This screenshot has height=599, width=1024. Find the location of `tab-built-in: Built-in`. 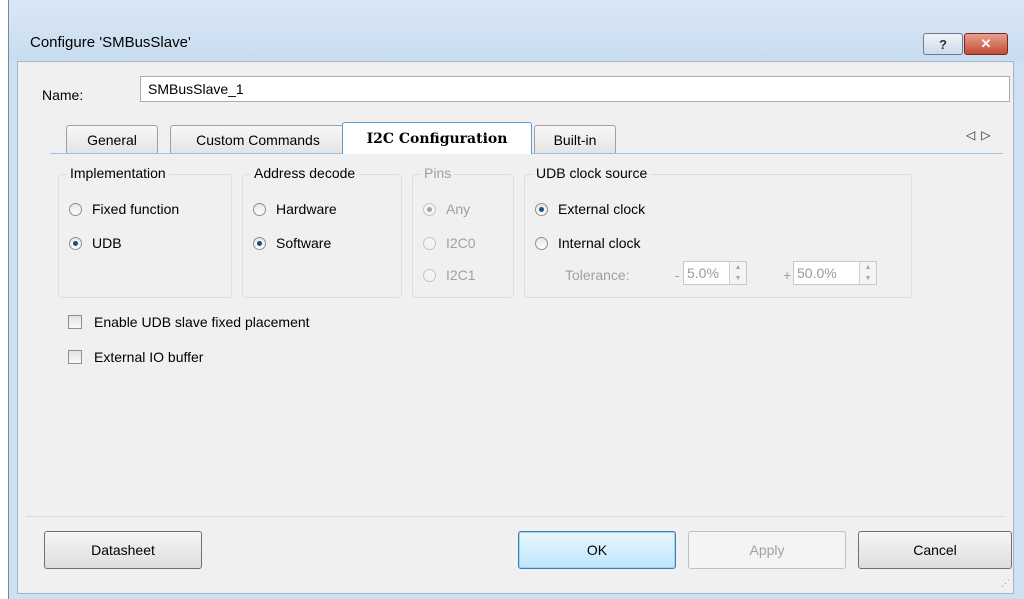

tab-built-in: Built-in is located at coordinates (575, 139).